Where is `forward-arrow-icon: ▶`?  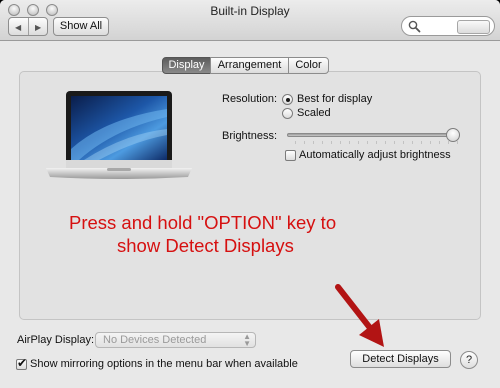 forward-arrow-icon: ▶ is located at coordinates (38, 27).